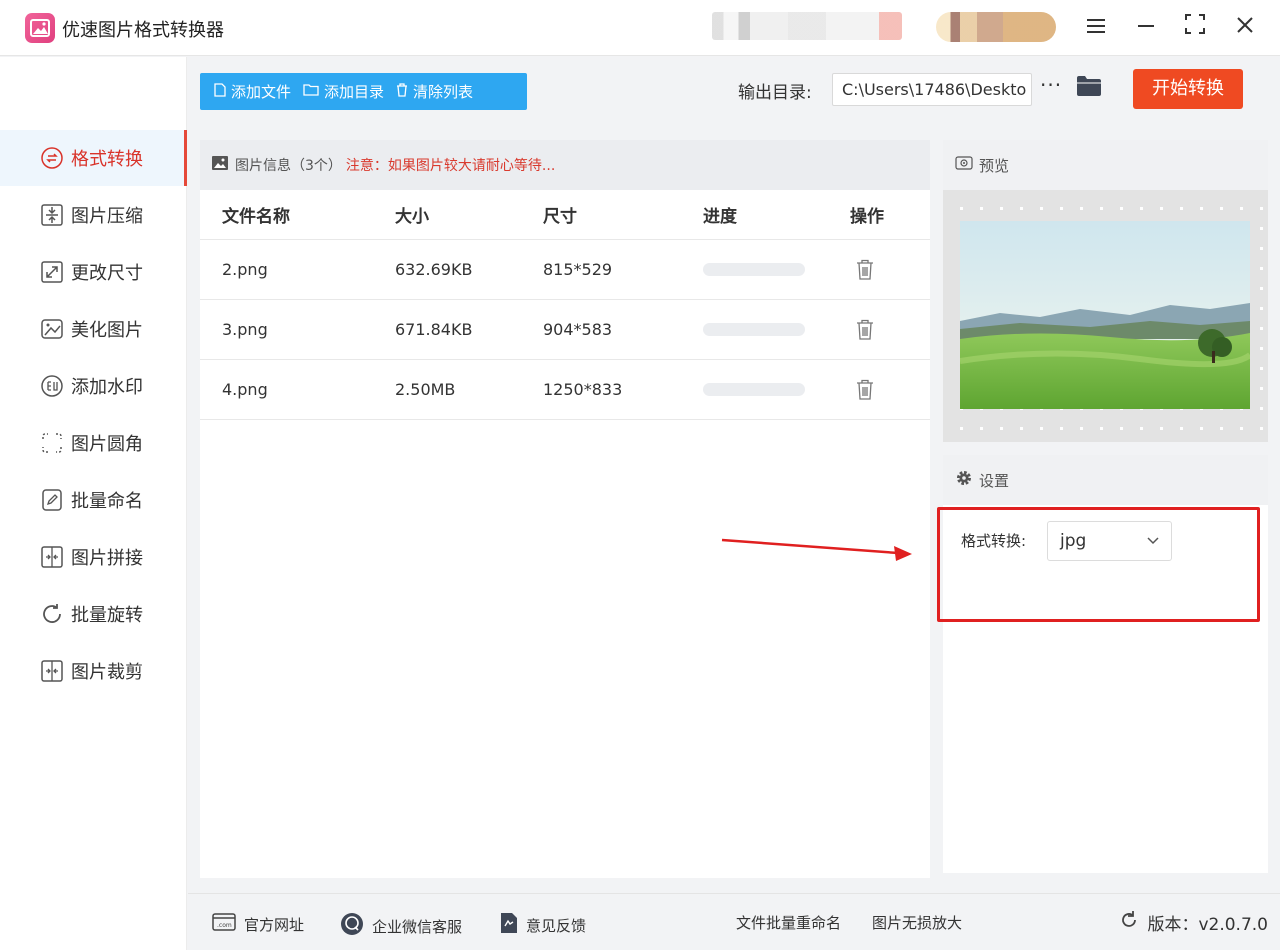  I want to click on menu-icon, so click(1096, 27).